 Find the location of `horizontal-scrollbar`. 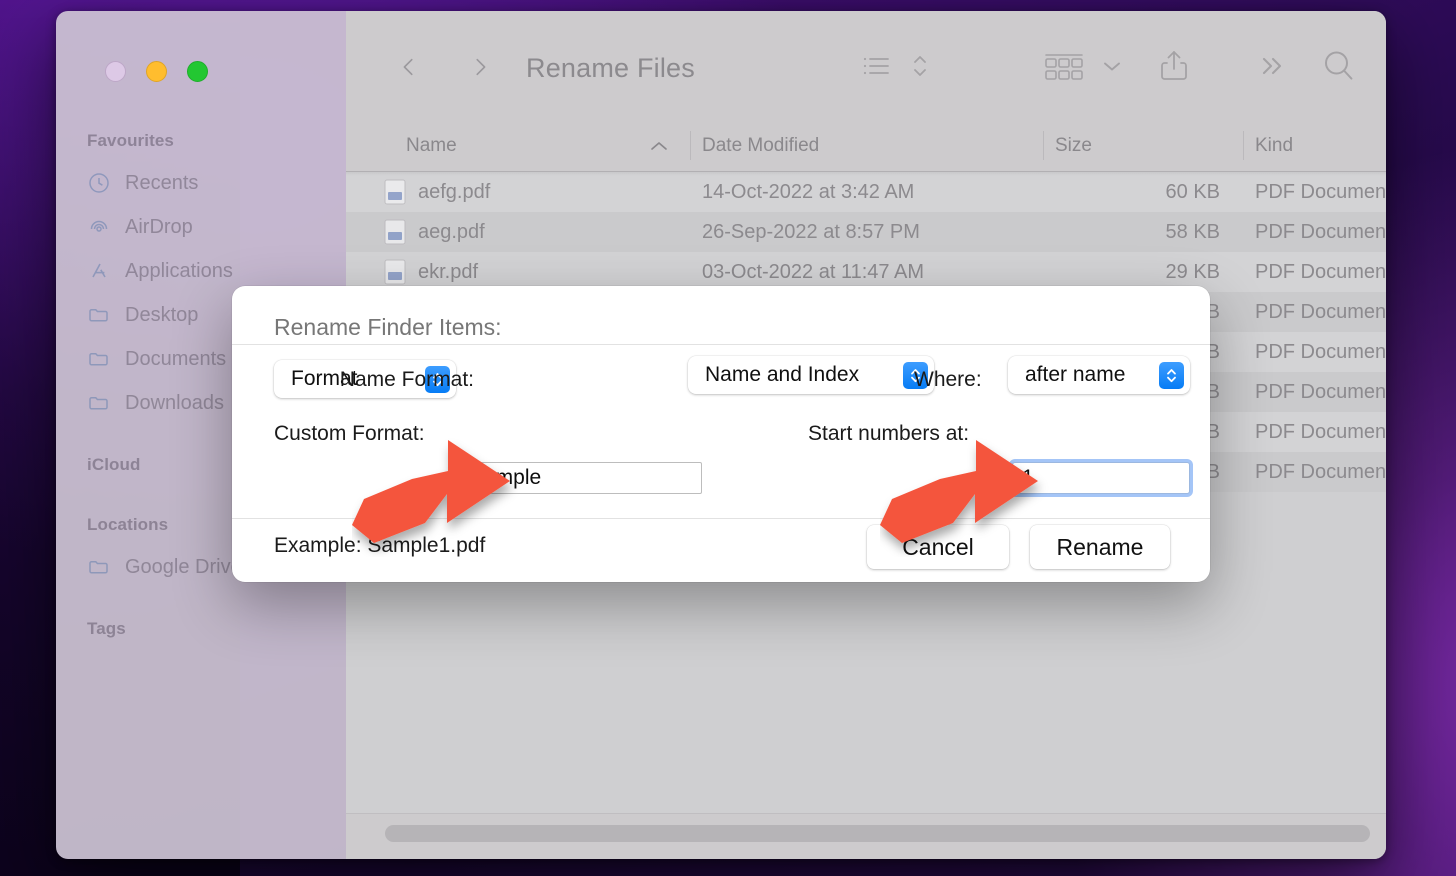

horizontal-scrollbar is located at coordinates (877, 833).